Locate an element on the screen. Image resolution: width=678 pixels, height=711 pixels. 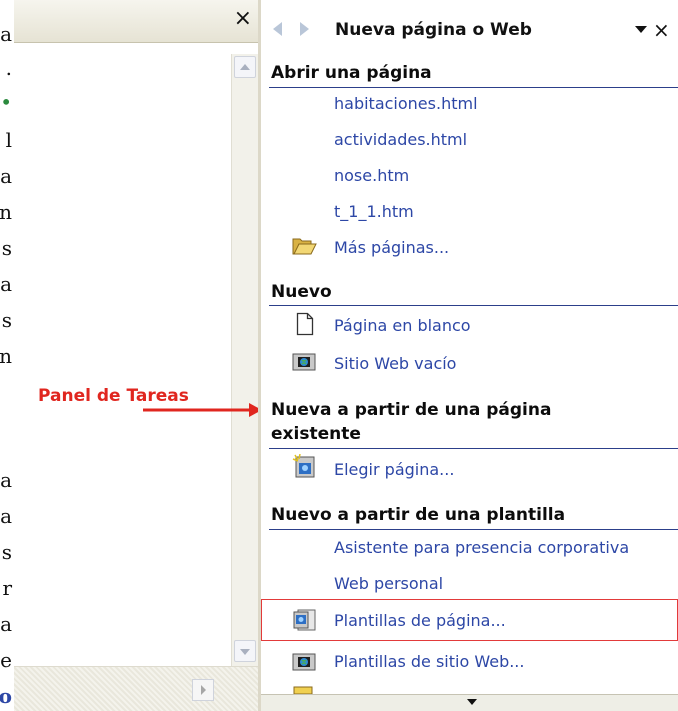
recent-file-link: habitaciones.html is located at coordinates (406, 103).